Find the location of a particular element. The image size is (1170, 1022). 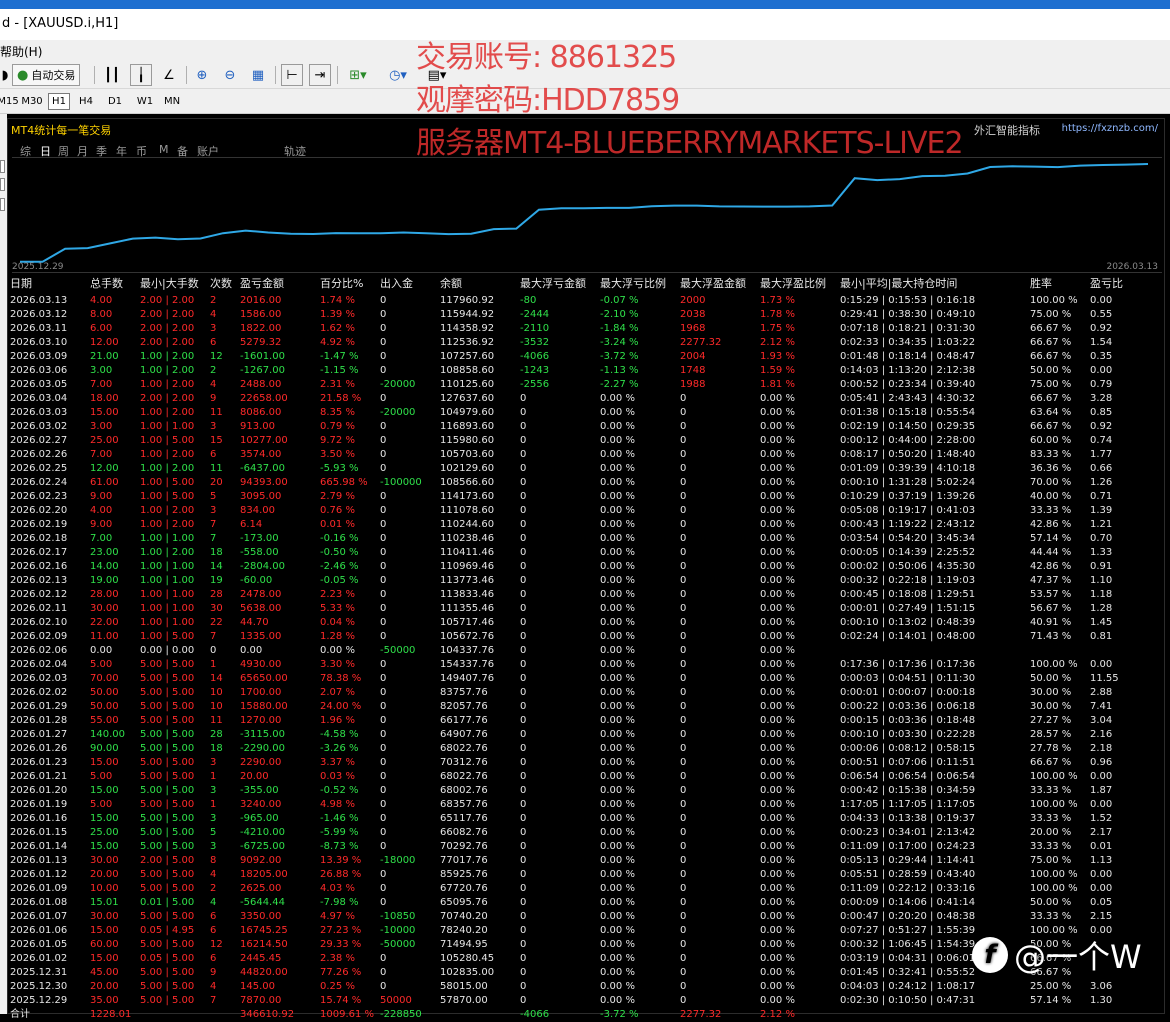

zoom-in-icon: ⊕ is located at coordinates (202, 75).